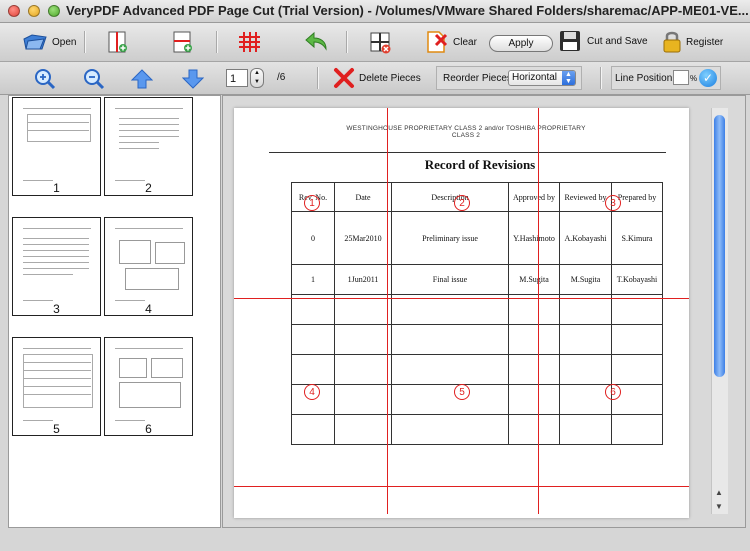  I want to click on table-cell: 0, so click(313, 238).